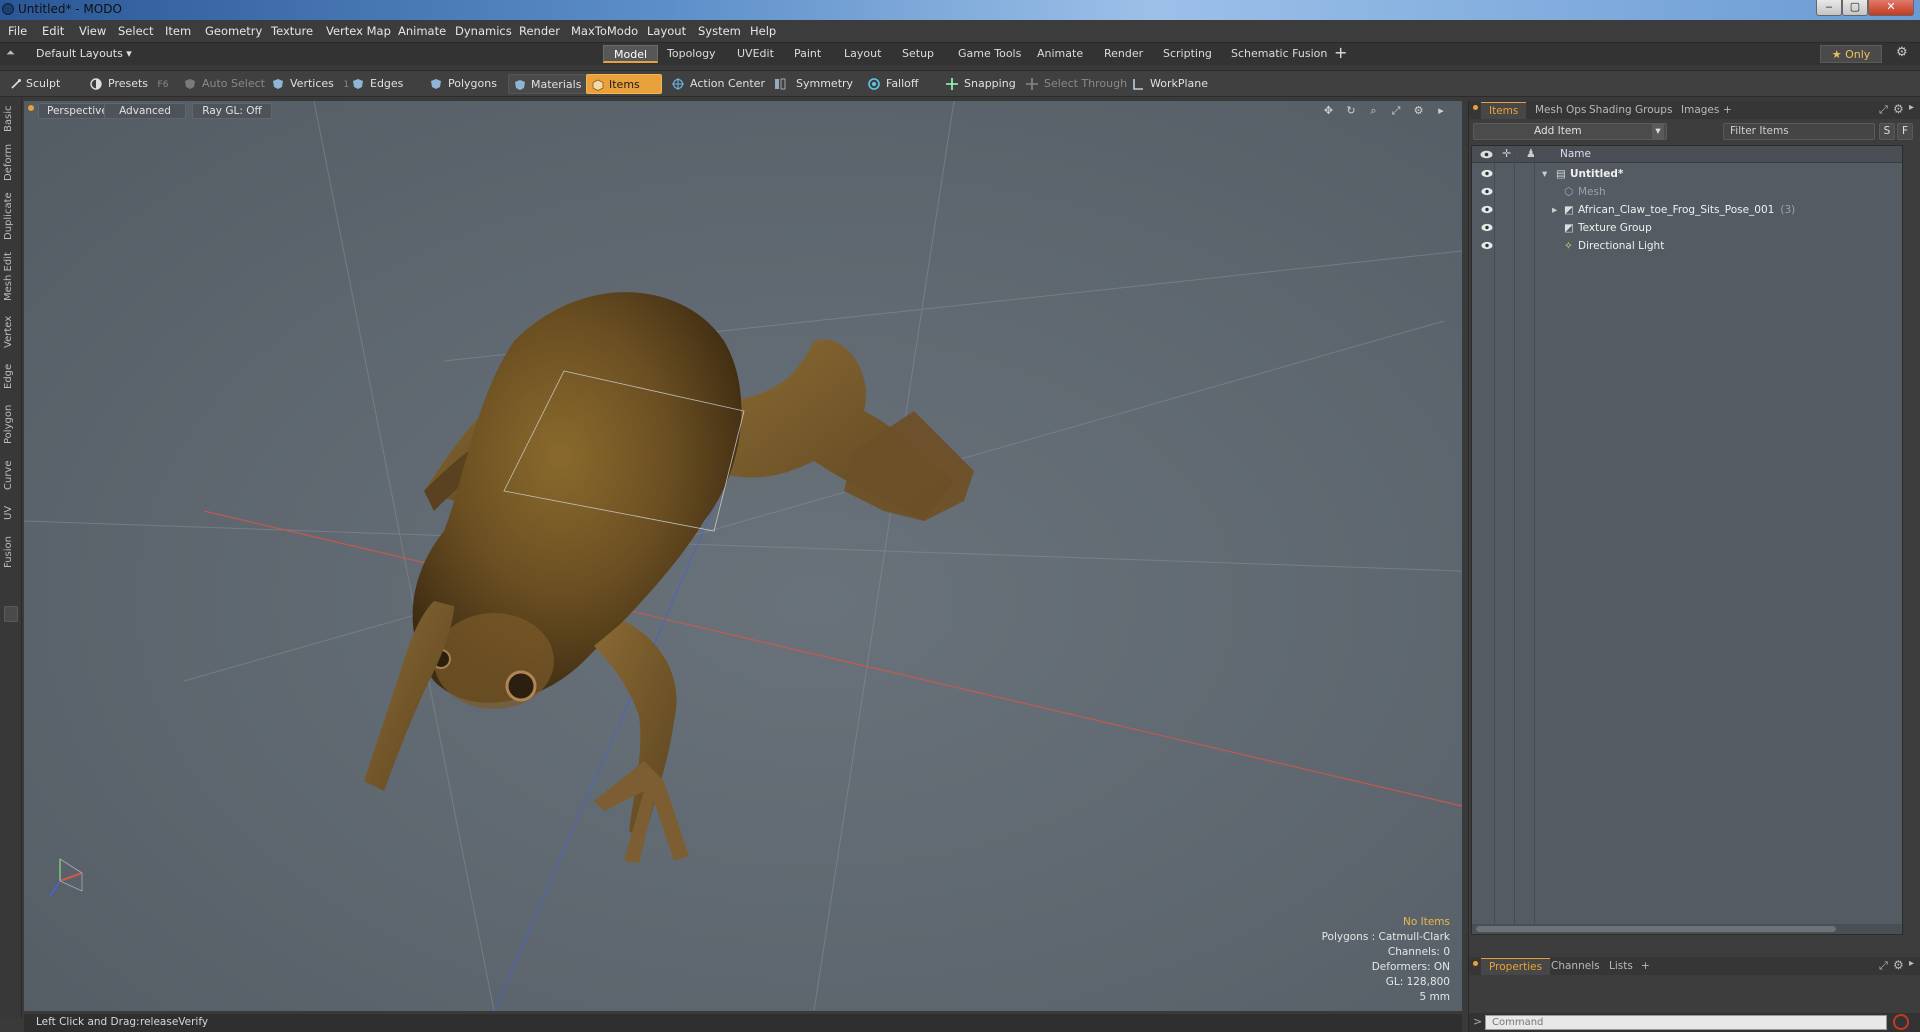 Image resolution: width=1920 pixels, height=1032 pixels. I want to click on vtab-edge: Edge, so click(11, 376).